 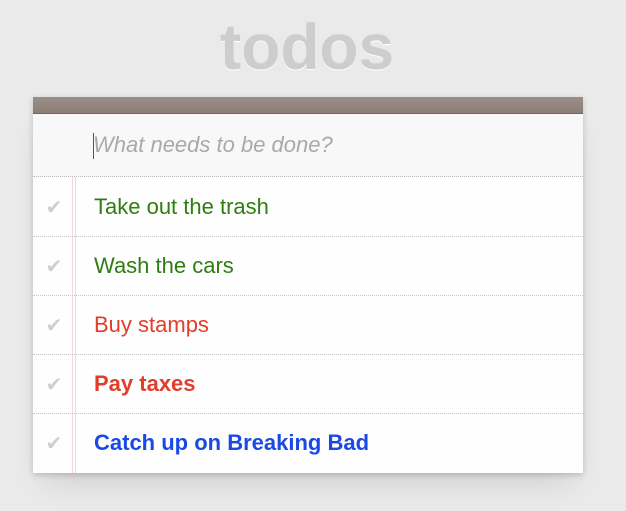 I want to click on todo-item: ✔ Wash the cars, so click(x=308, y=266).